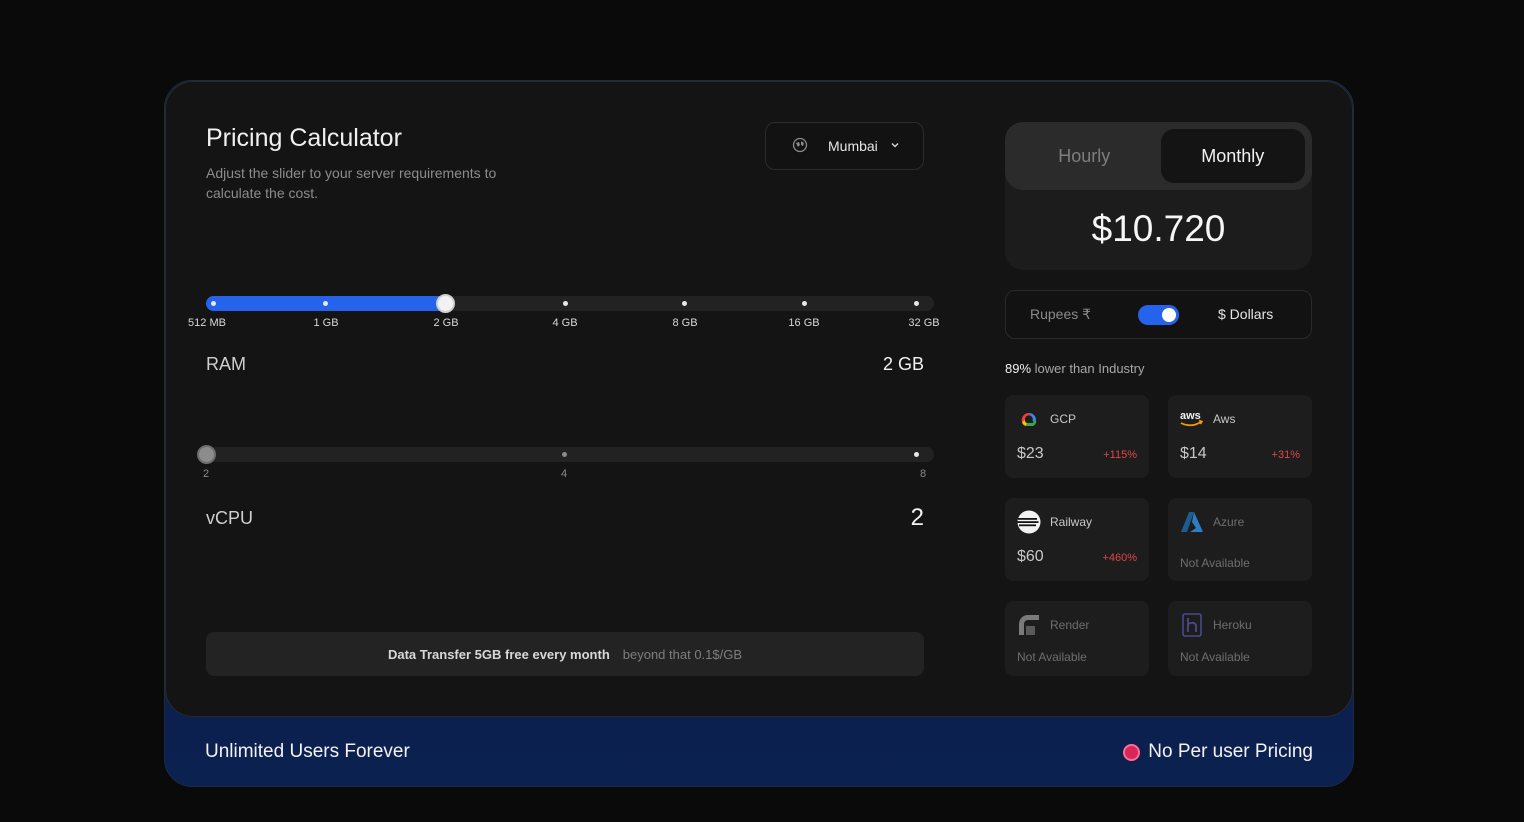 The width and height of the screenshot is (1524, 822). What do you see at coordinates (326, 323) in the screenshot?
I see `ram-tick-label: 1 GB` at bounding box center [326, 323].